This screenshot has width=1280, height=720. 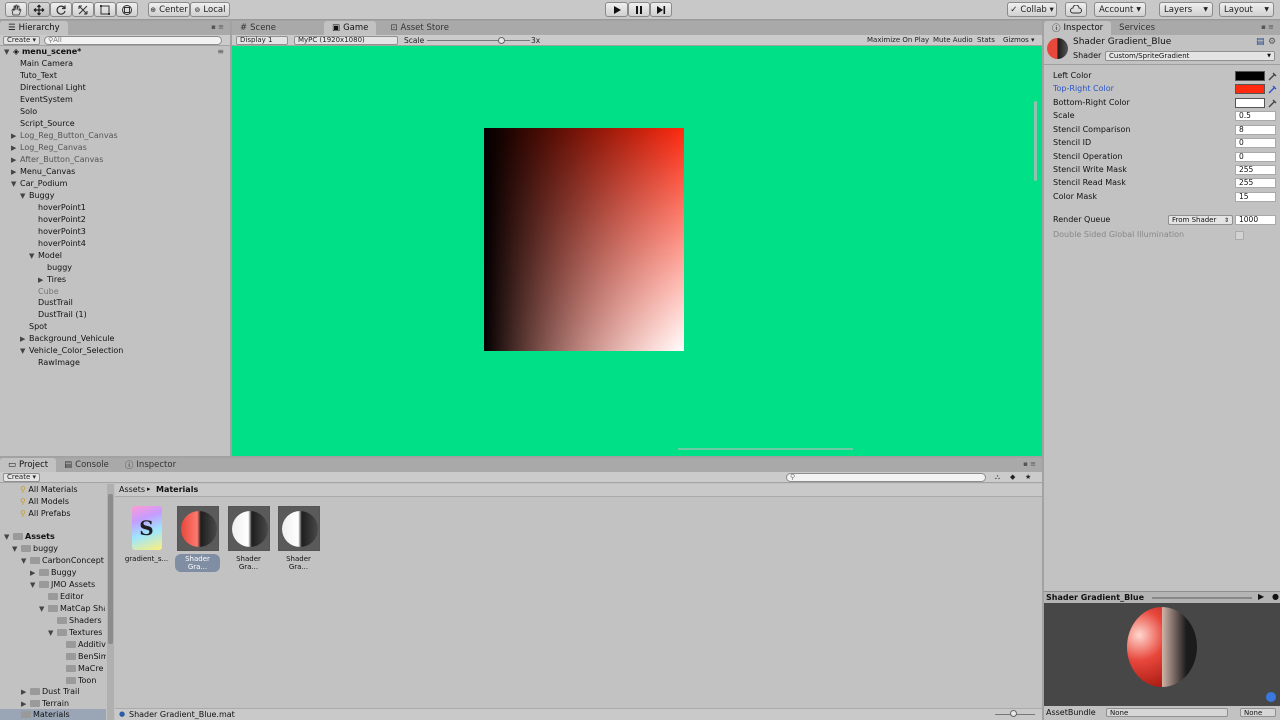 I want to click on tab-game: ▣ Game, so click(x=350, y=28).